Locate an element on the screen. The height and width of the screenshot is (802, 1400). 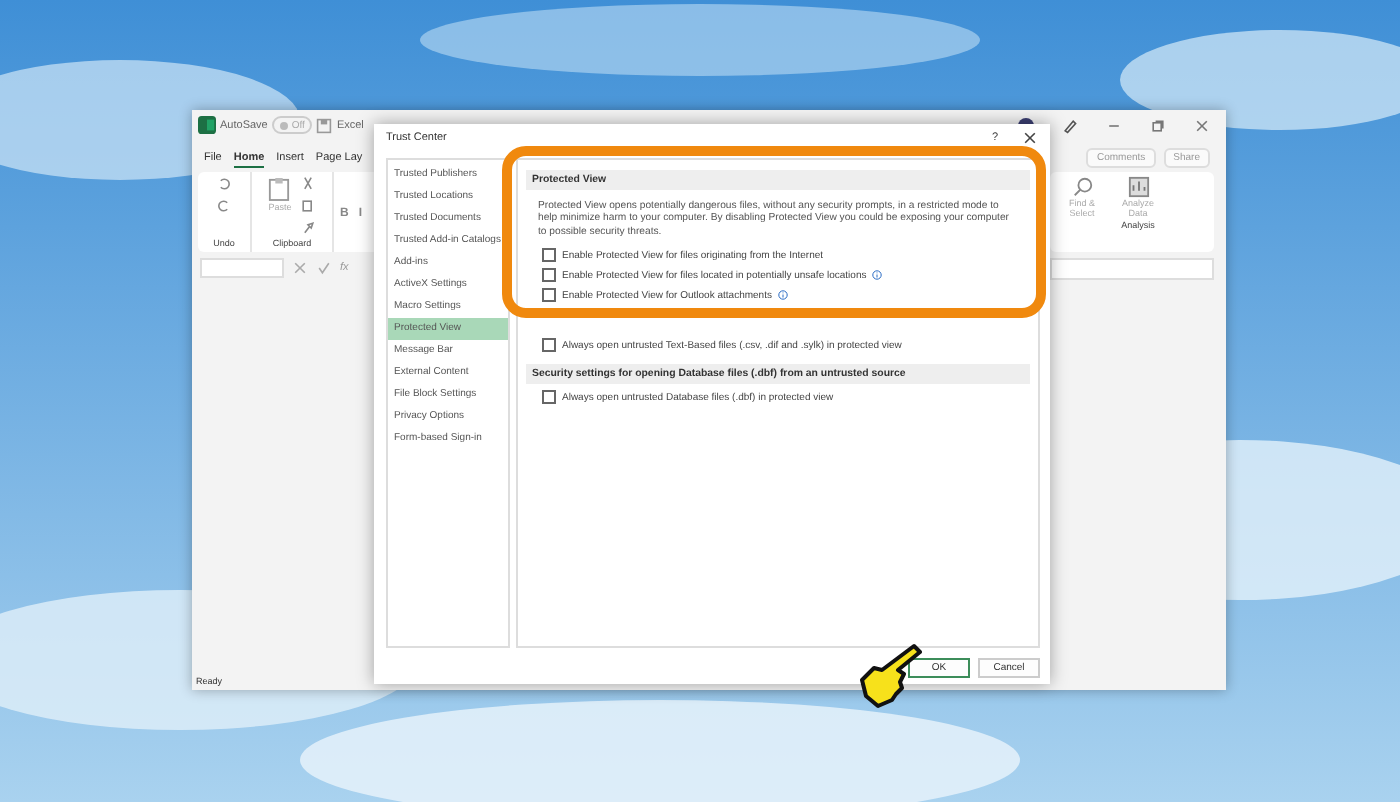
undo-icon is located at coordinates (224, 184).